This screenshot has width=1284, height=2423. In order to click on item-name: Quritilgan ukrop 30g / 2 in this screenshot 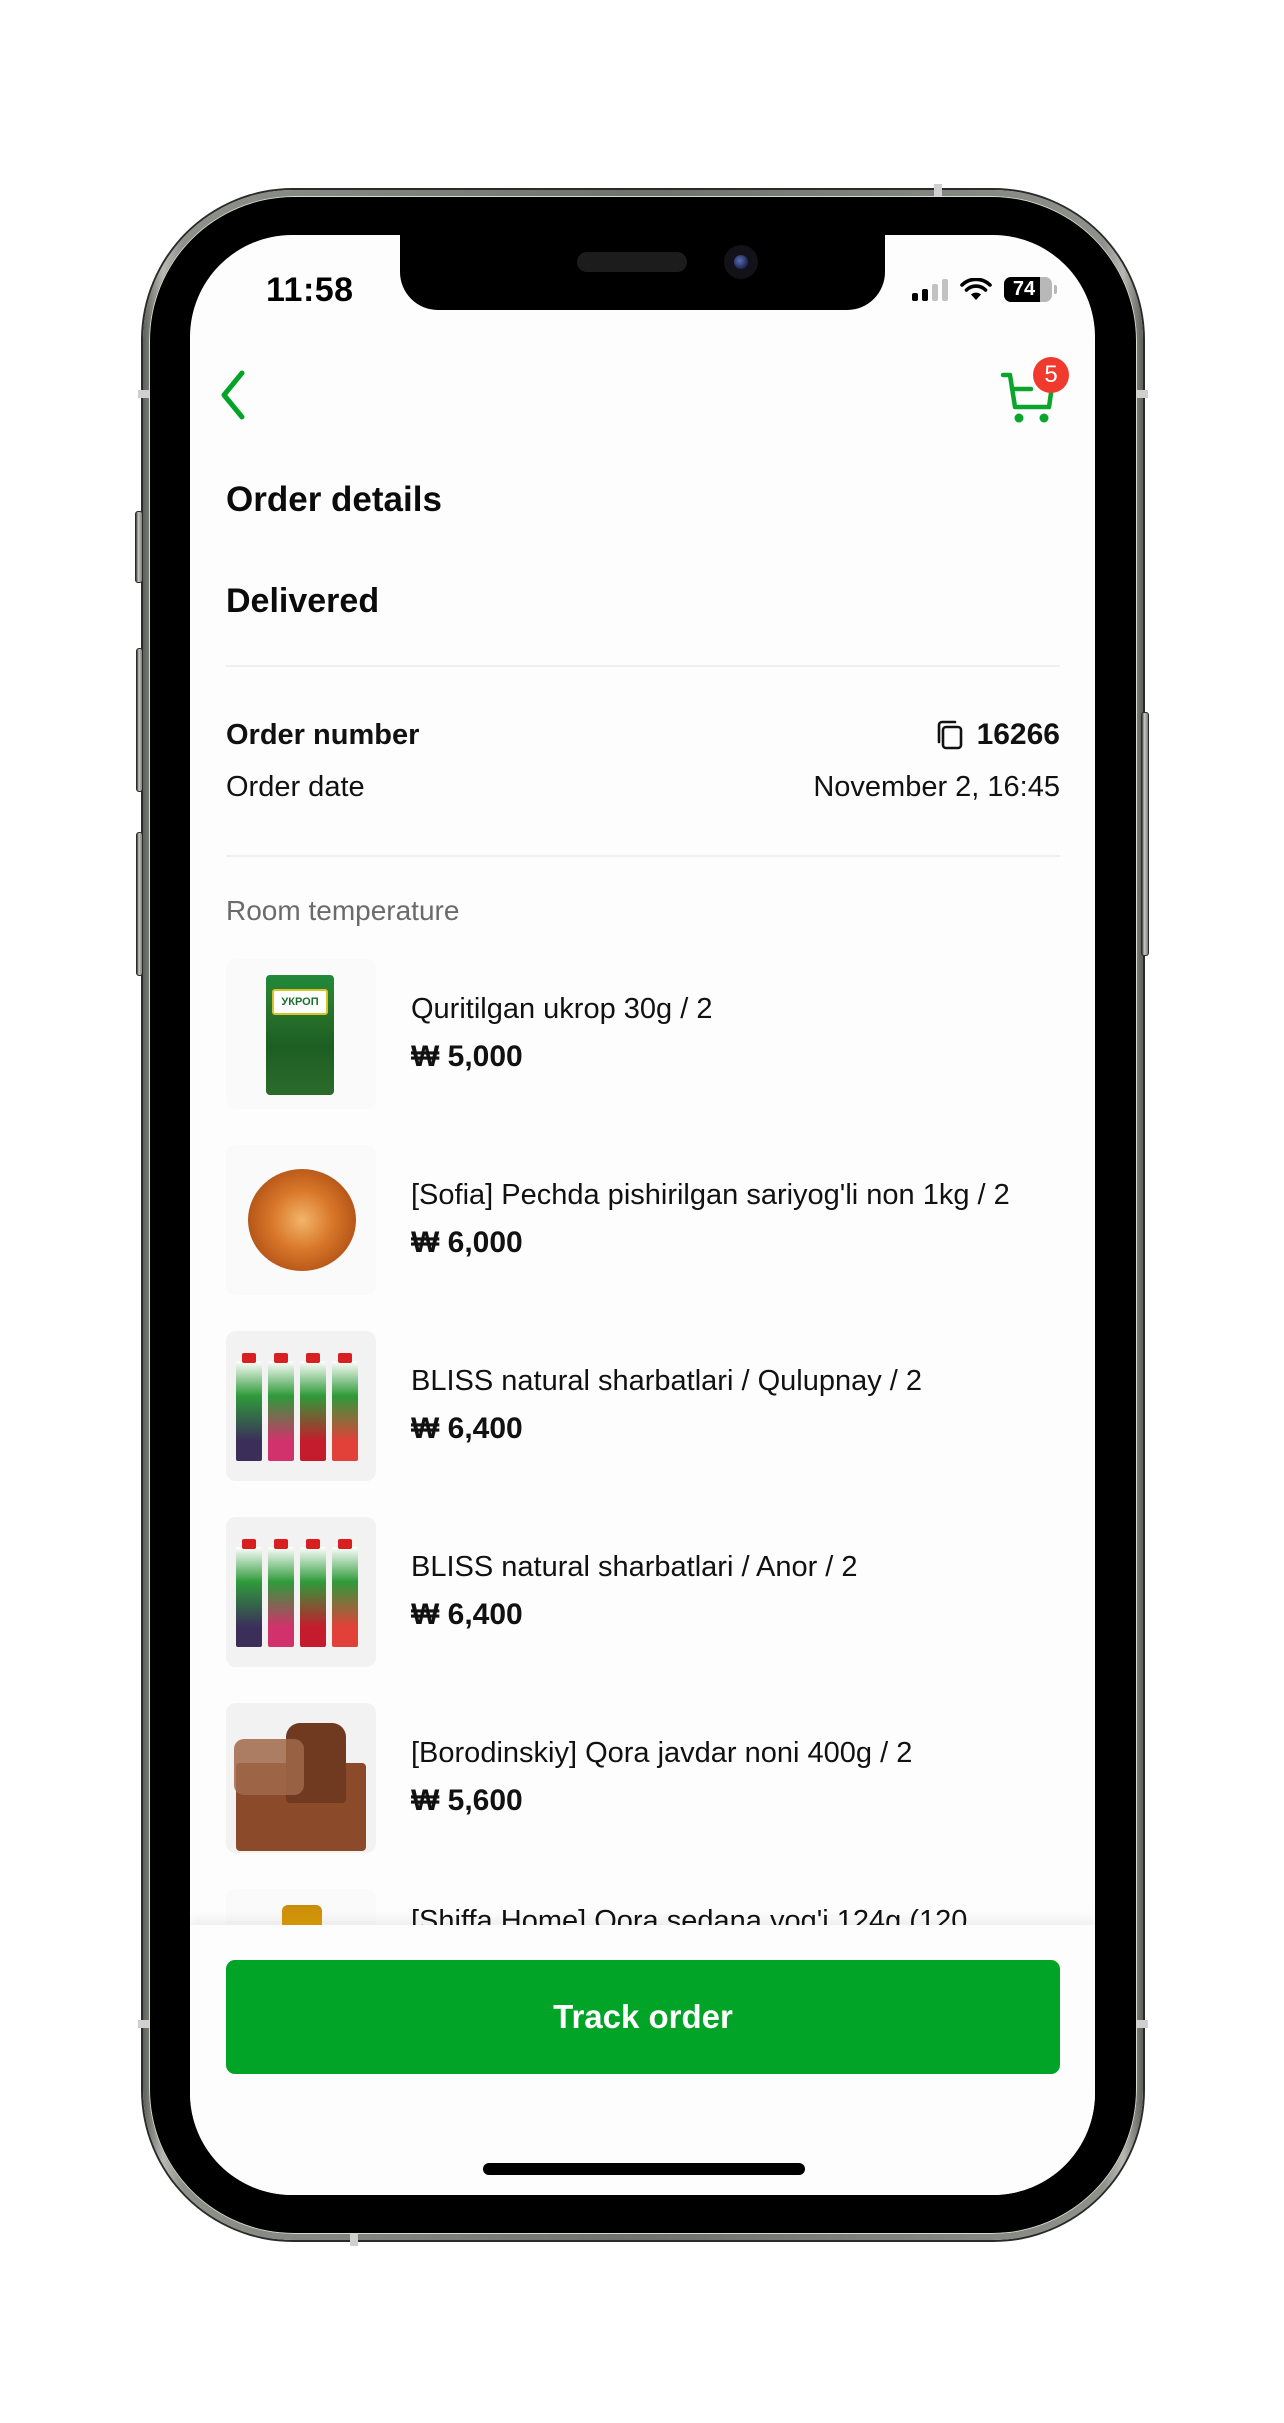, I will do `click(562, 1009)`.